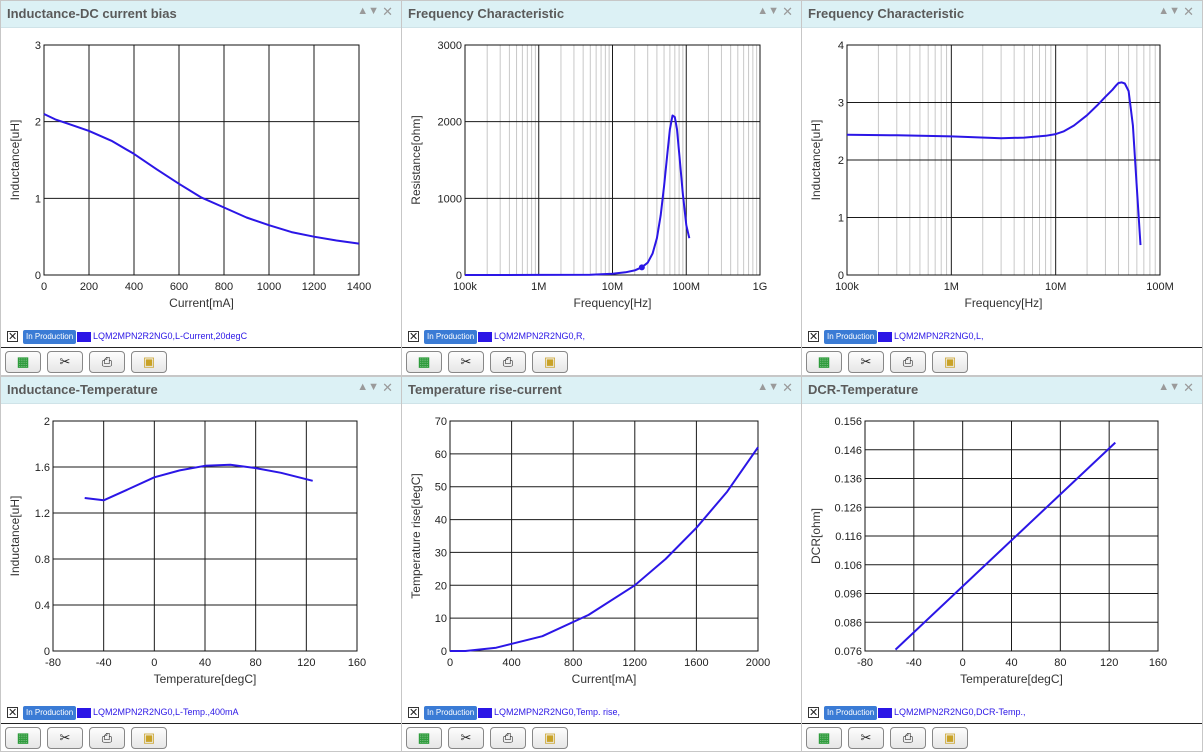 Image resolution: width=1203 pixels, height=754 pixels. Describe the element at coordinates (1109, 663) in the screenshot. I see `x-tick-label: 120` at that location.